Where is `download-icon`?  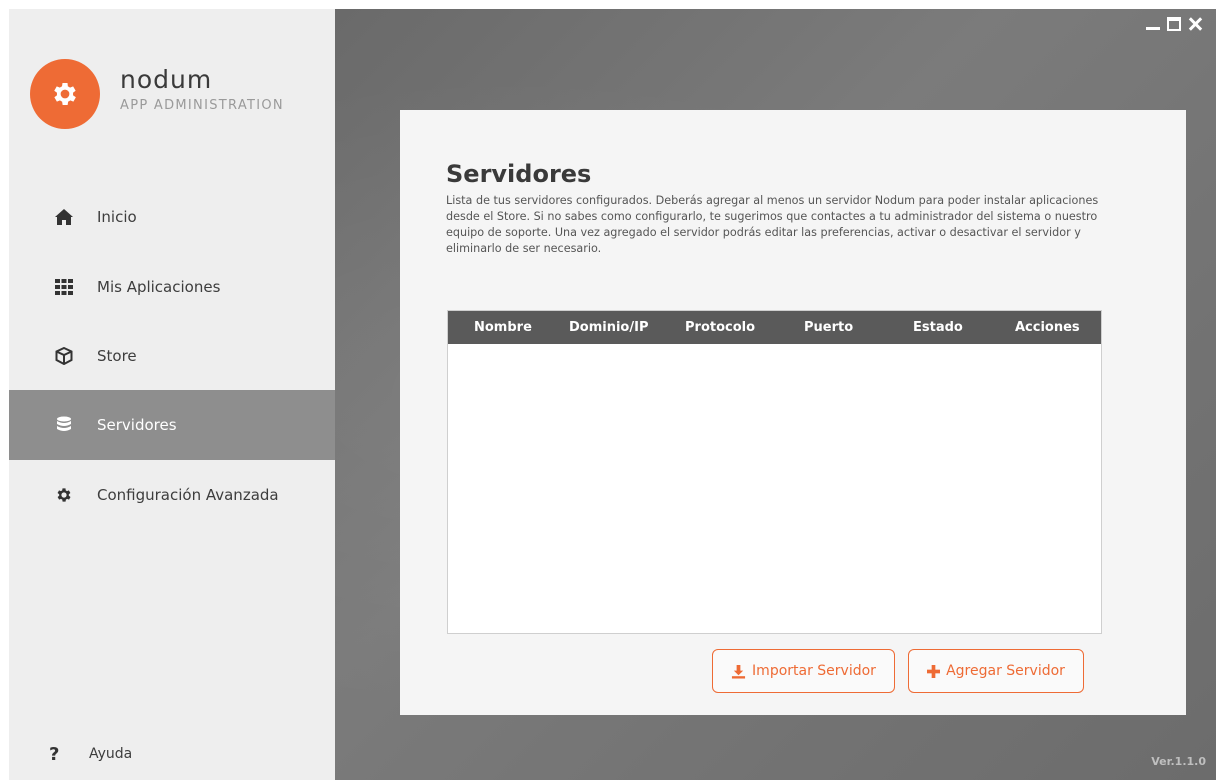 download-icon is located at coordinates (738, 671).